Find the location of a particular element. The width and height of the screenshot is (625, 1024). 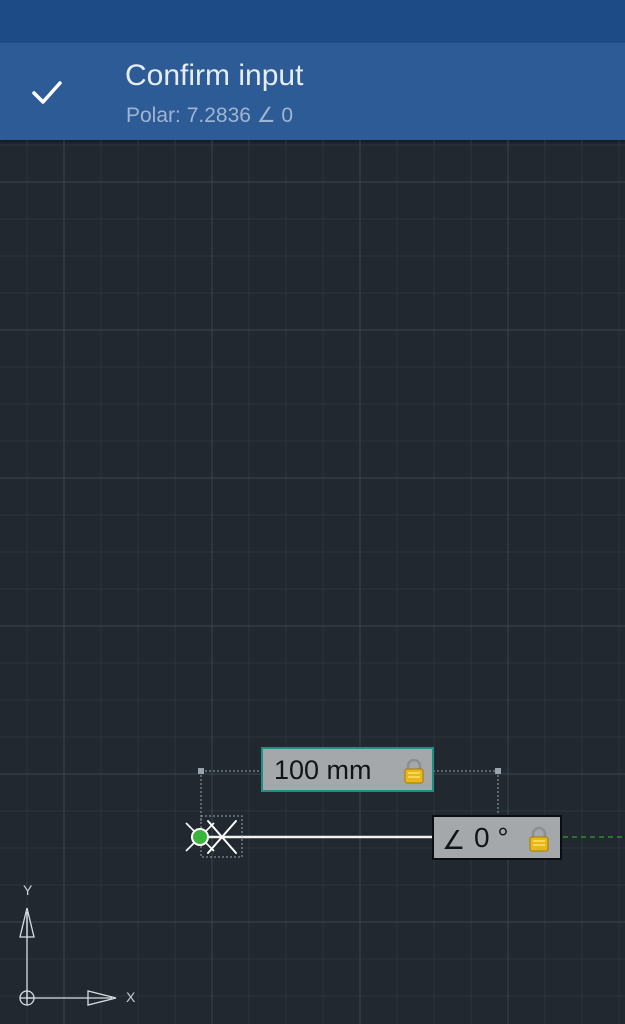

snap-point-icon is located at coordinates (200, 837).